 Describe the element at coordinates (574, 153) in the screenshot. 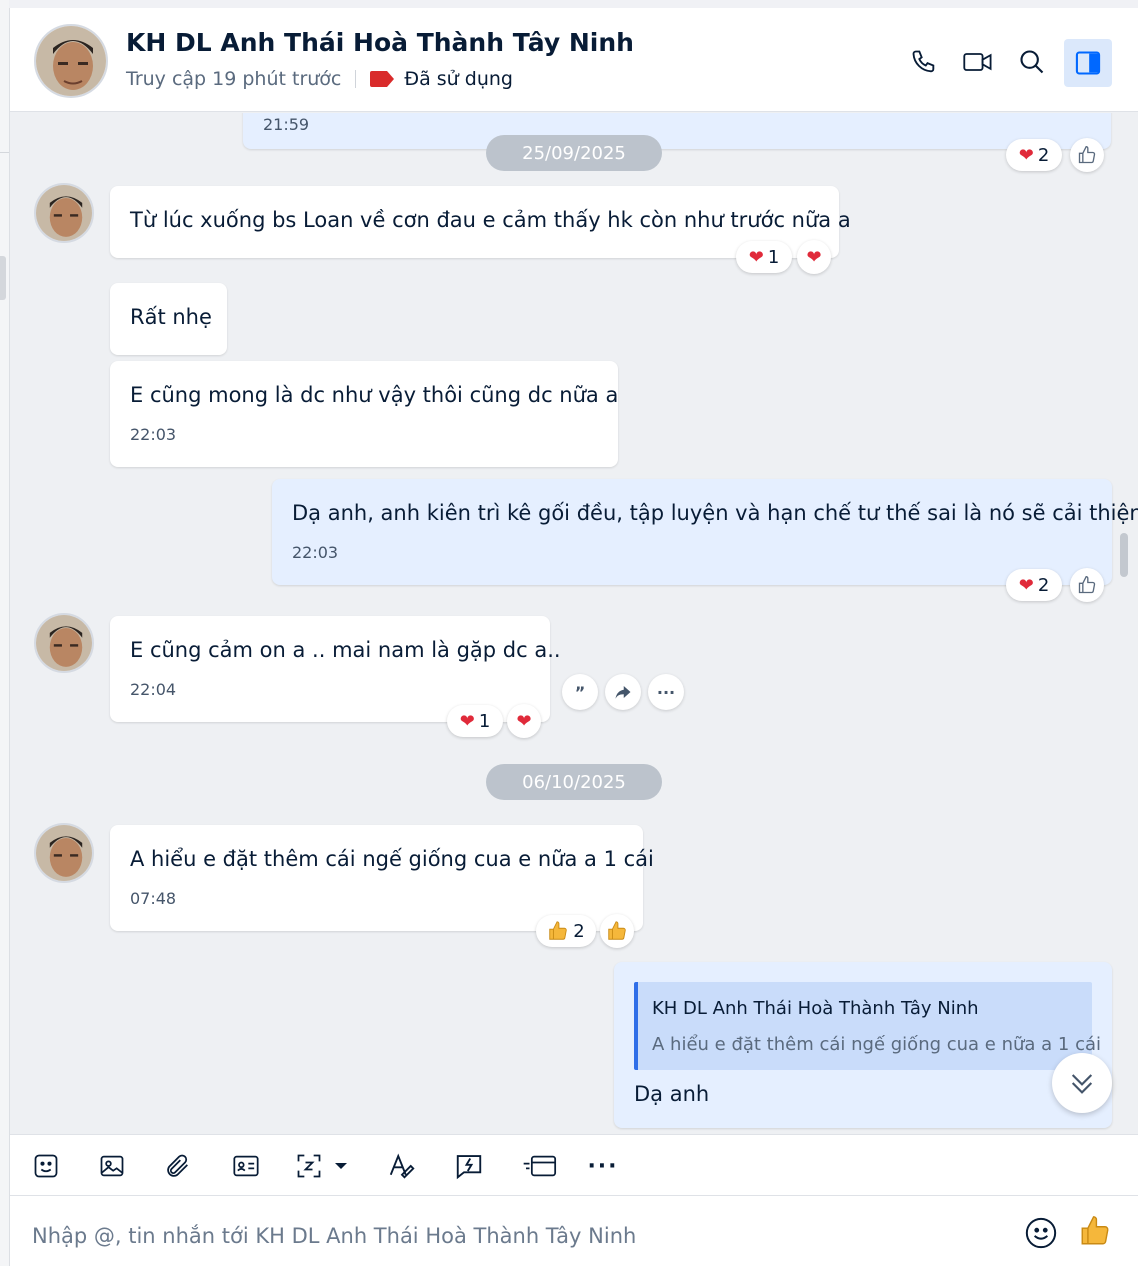

I see `date-separator: 25/09/2025` at that location.